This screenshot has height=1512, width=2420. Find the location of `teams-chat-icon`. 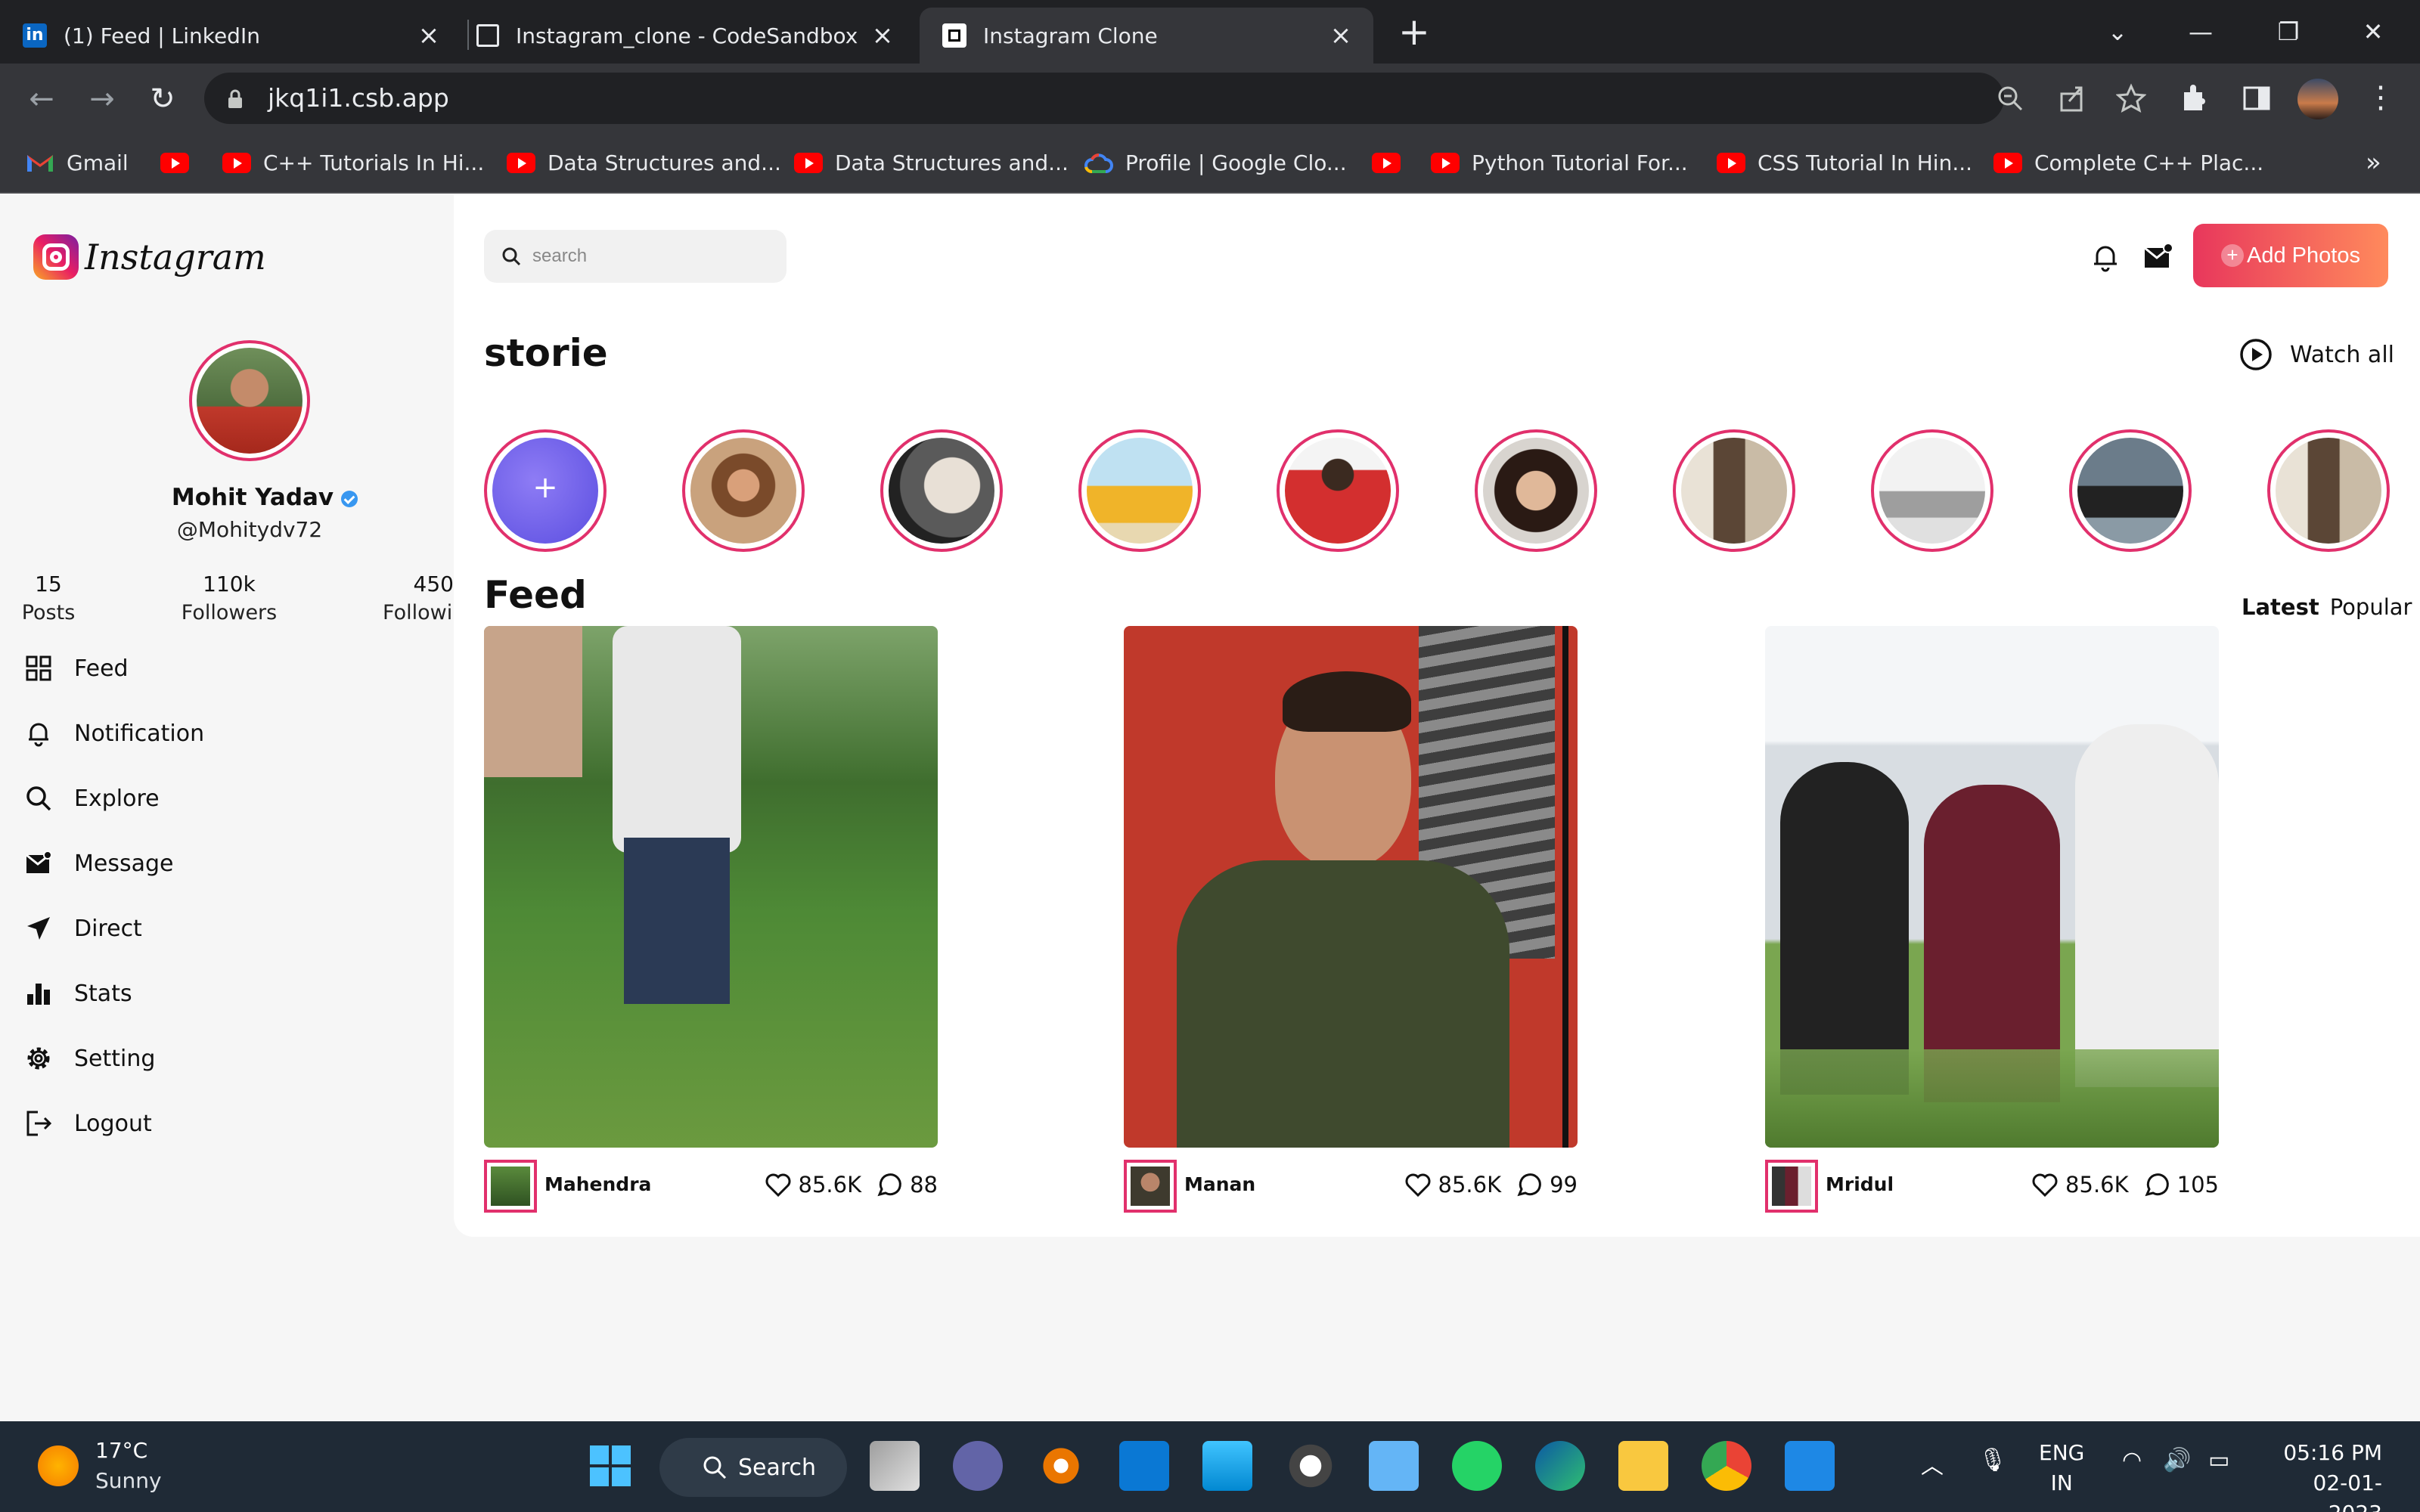

teams-chat-icon is located at coordinates (978, 1466).